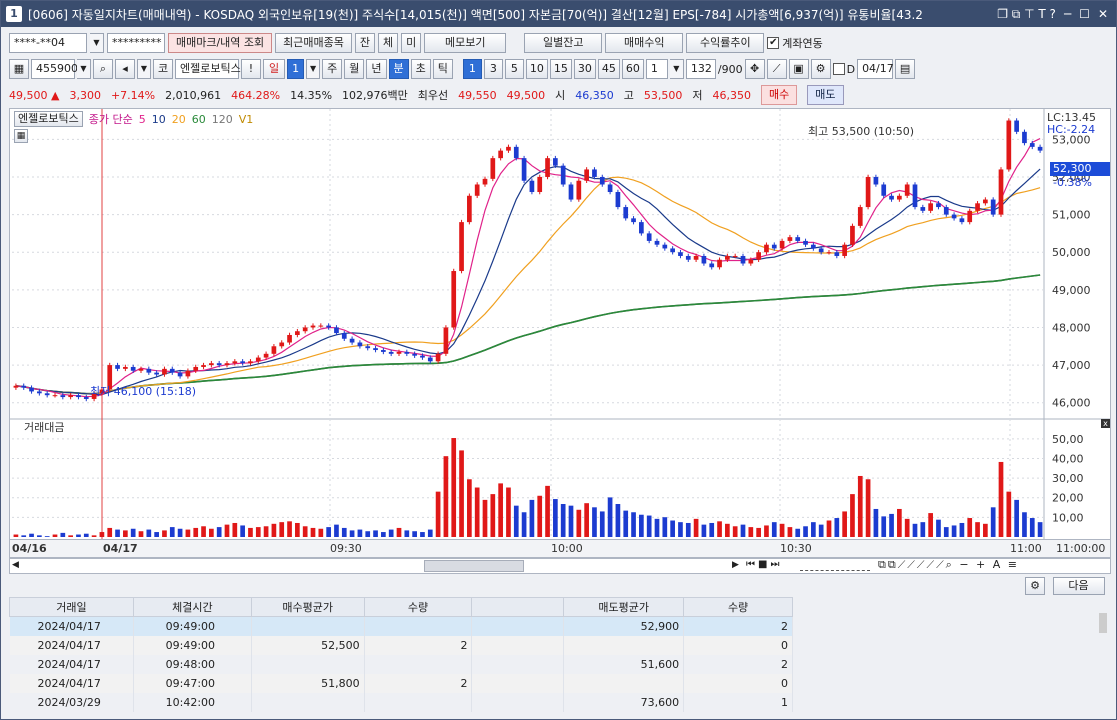 The image size is (1117, 720). What do you see at coordinates (29, 548) in the screenshot?
I see `x-label-0416: 04/16` at bounding box center [29, 548].